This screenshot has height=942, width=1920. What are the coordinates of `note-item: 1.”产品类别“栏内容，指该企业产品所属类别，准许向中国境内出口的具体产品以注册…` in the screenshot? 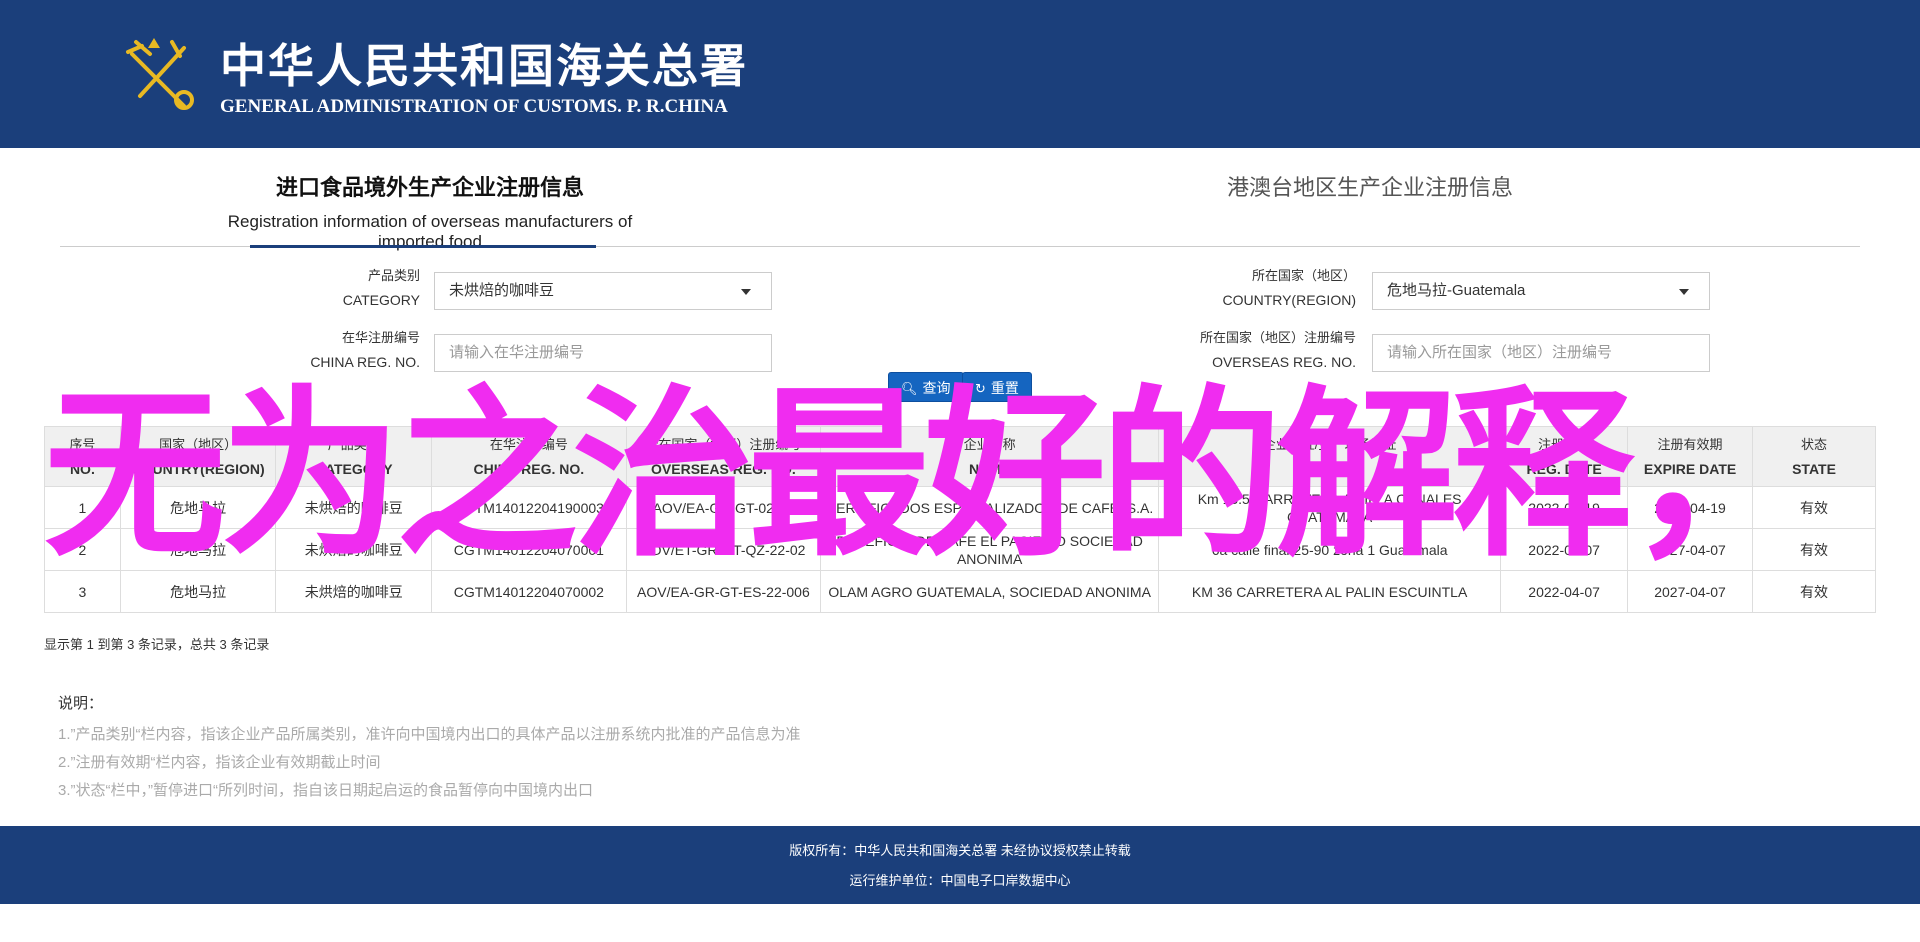 It's located at (429, 734).